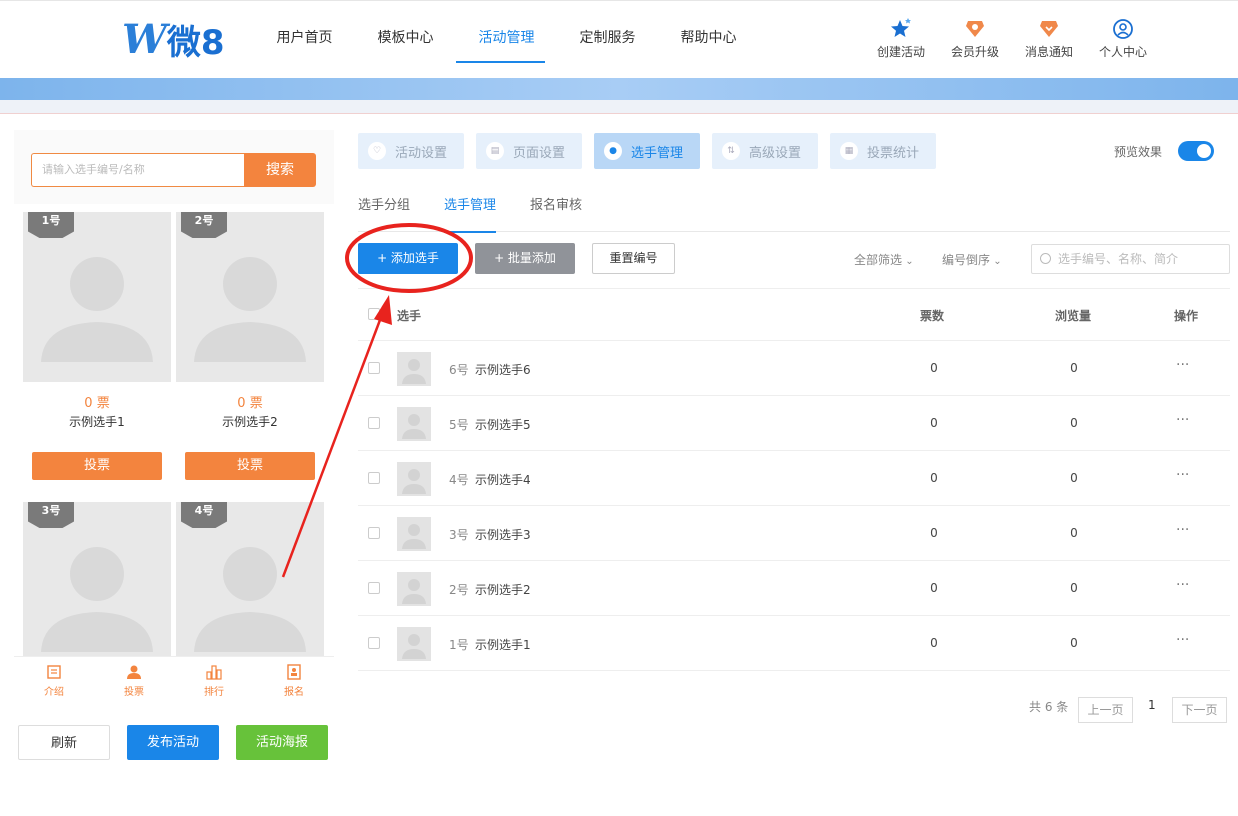 Image resolution: width=1238 pixels, height=816 pixels. Describe the element at coordinates (173, 742) in the screenshot. I see `publish-activity-button: 发布活动` at that location.